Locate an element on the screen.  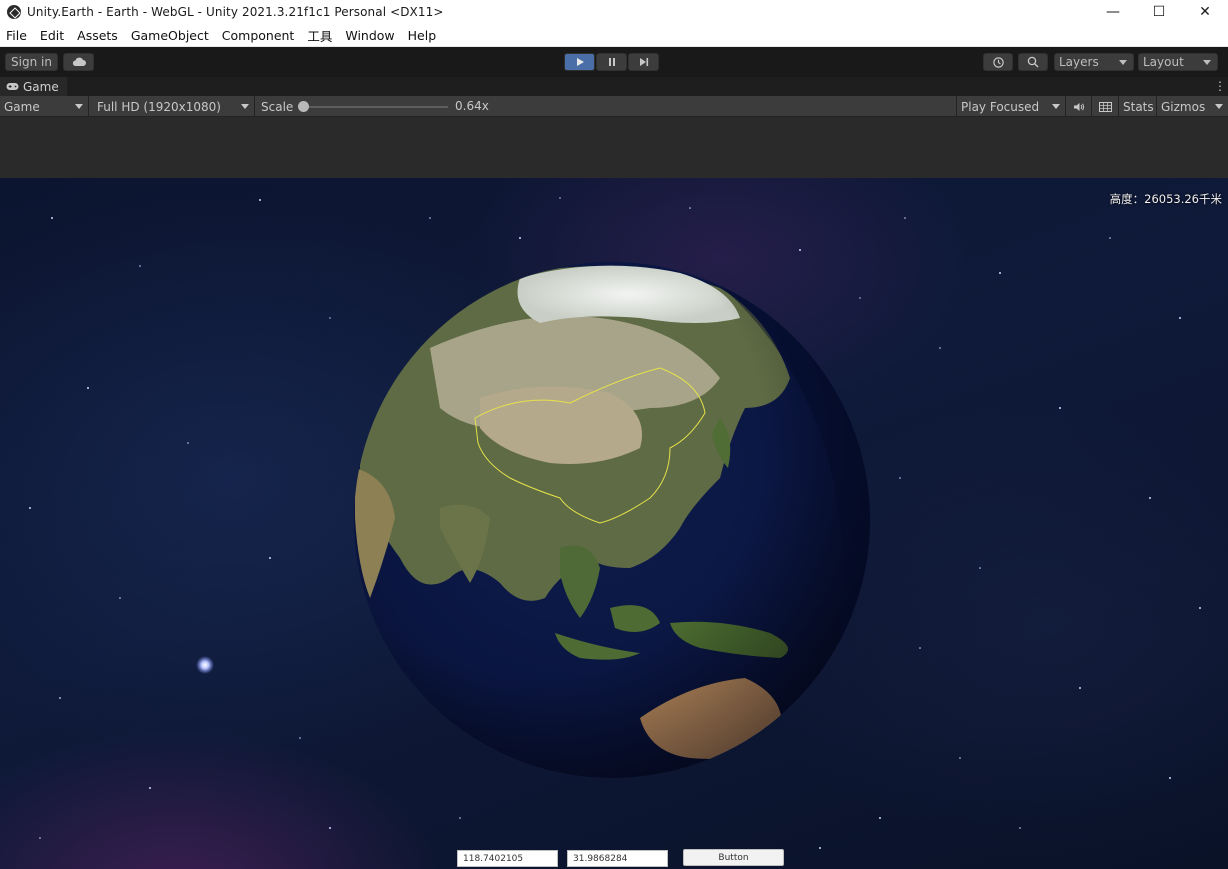
pause-button is located at coordinates (611, 62).